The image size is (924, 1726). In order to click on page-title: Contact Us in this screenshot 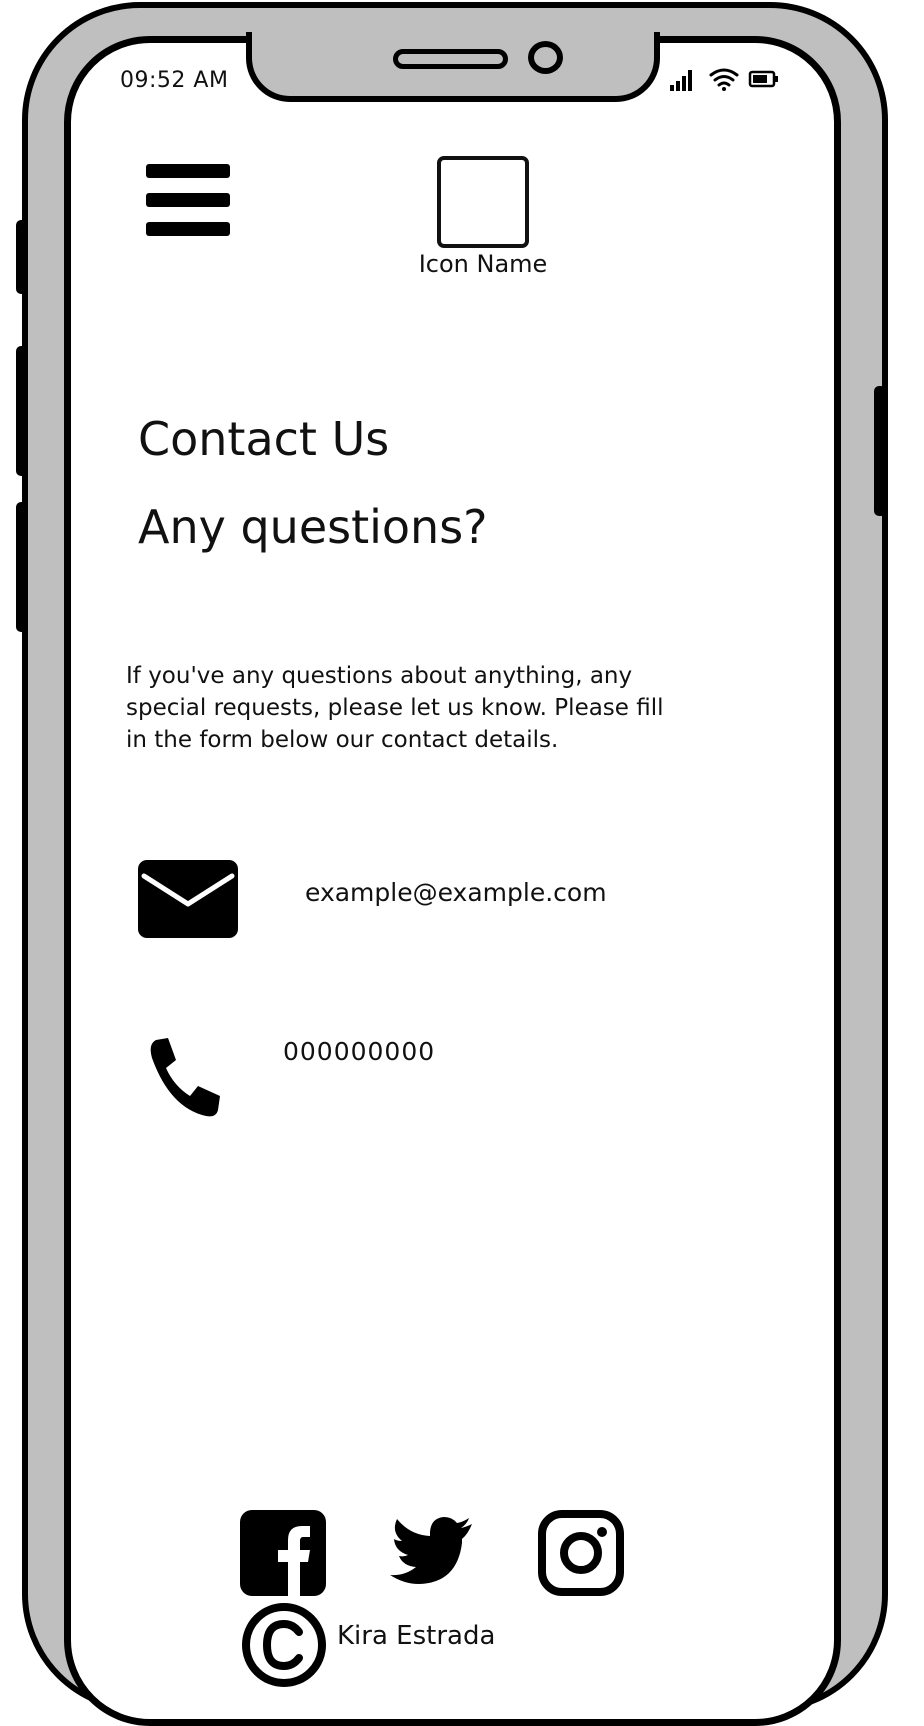, I will do `click(264, 439)`.